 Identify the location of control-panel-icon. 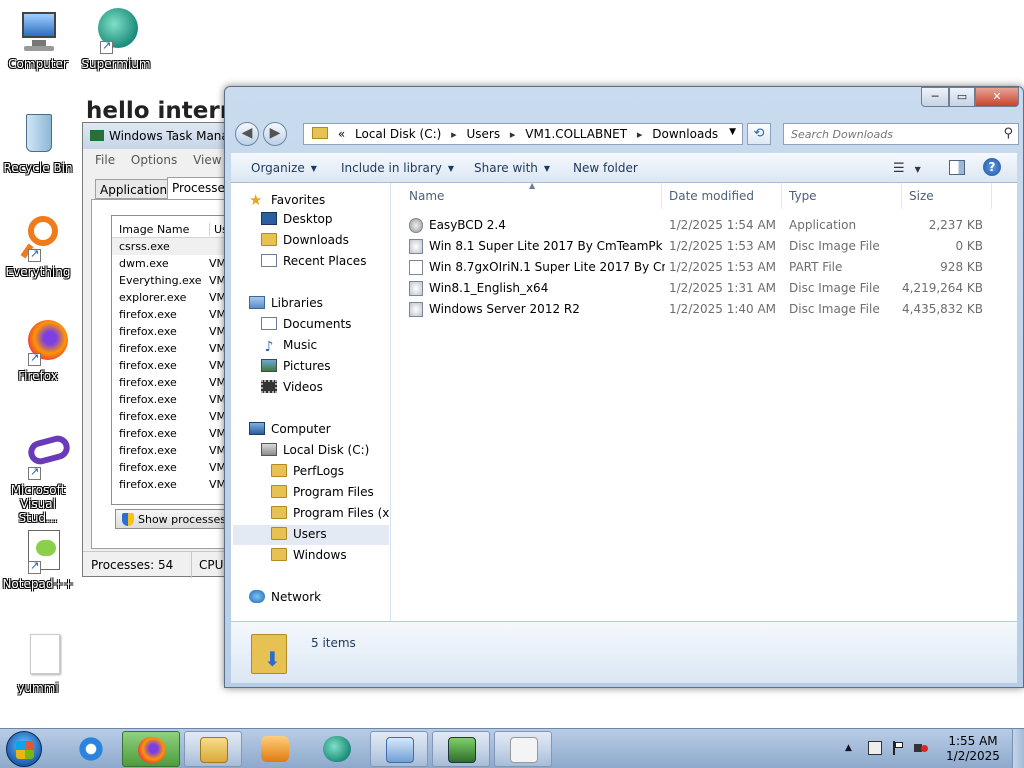
(400, 750).